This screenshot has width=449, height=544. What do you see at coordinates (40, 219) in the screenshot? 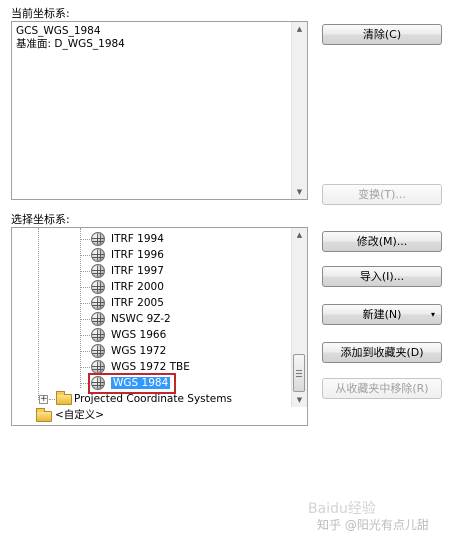
I see `select-cs-label: 选择坐标系:` at bounding box center [40, 219].